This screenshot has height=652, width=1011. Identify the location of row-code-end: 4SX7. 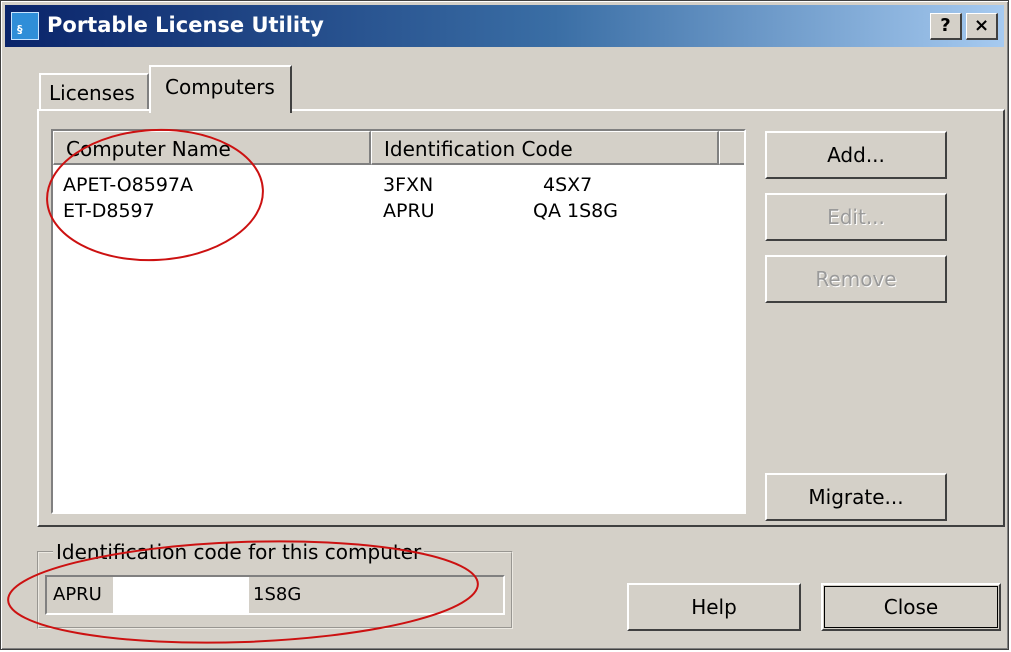
(568, 185).